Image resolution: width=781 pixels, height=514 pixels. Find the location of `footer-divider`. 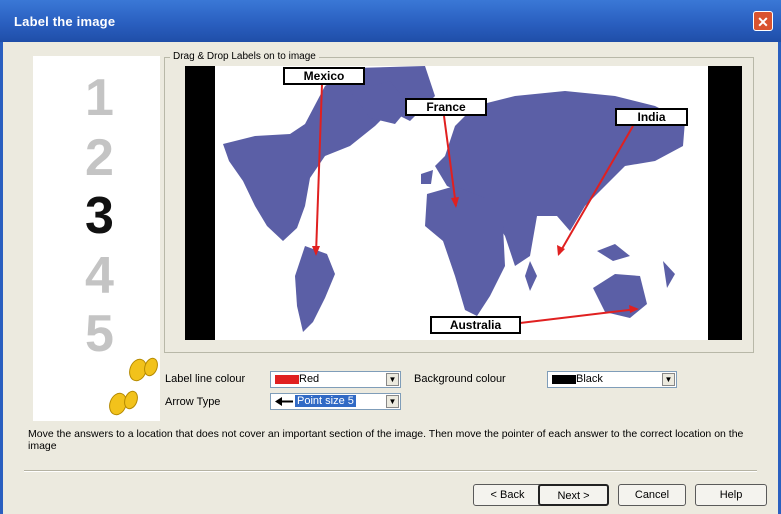

footer-divider is located at coordinates (390, 471).